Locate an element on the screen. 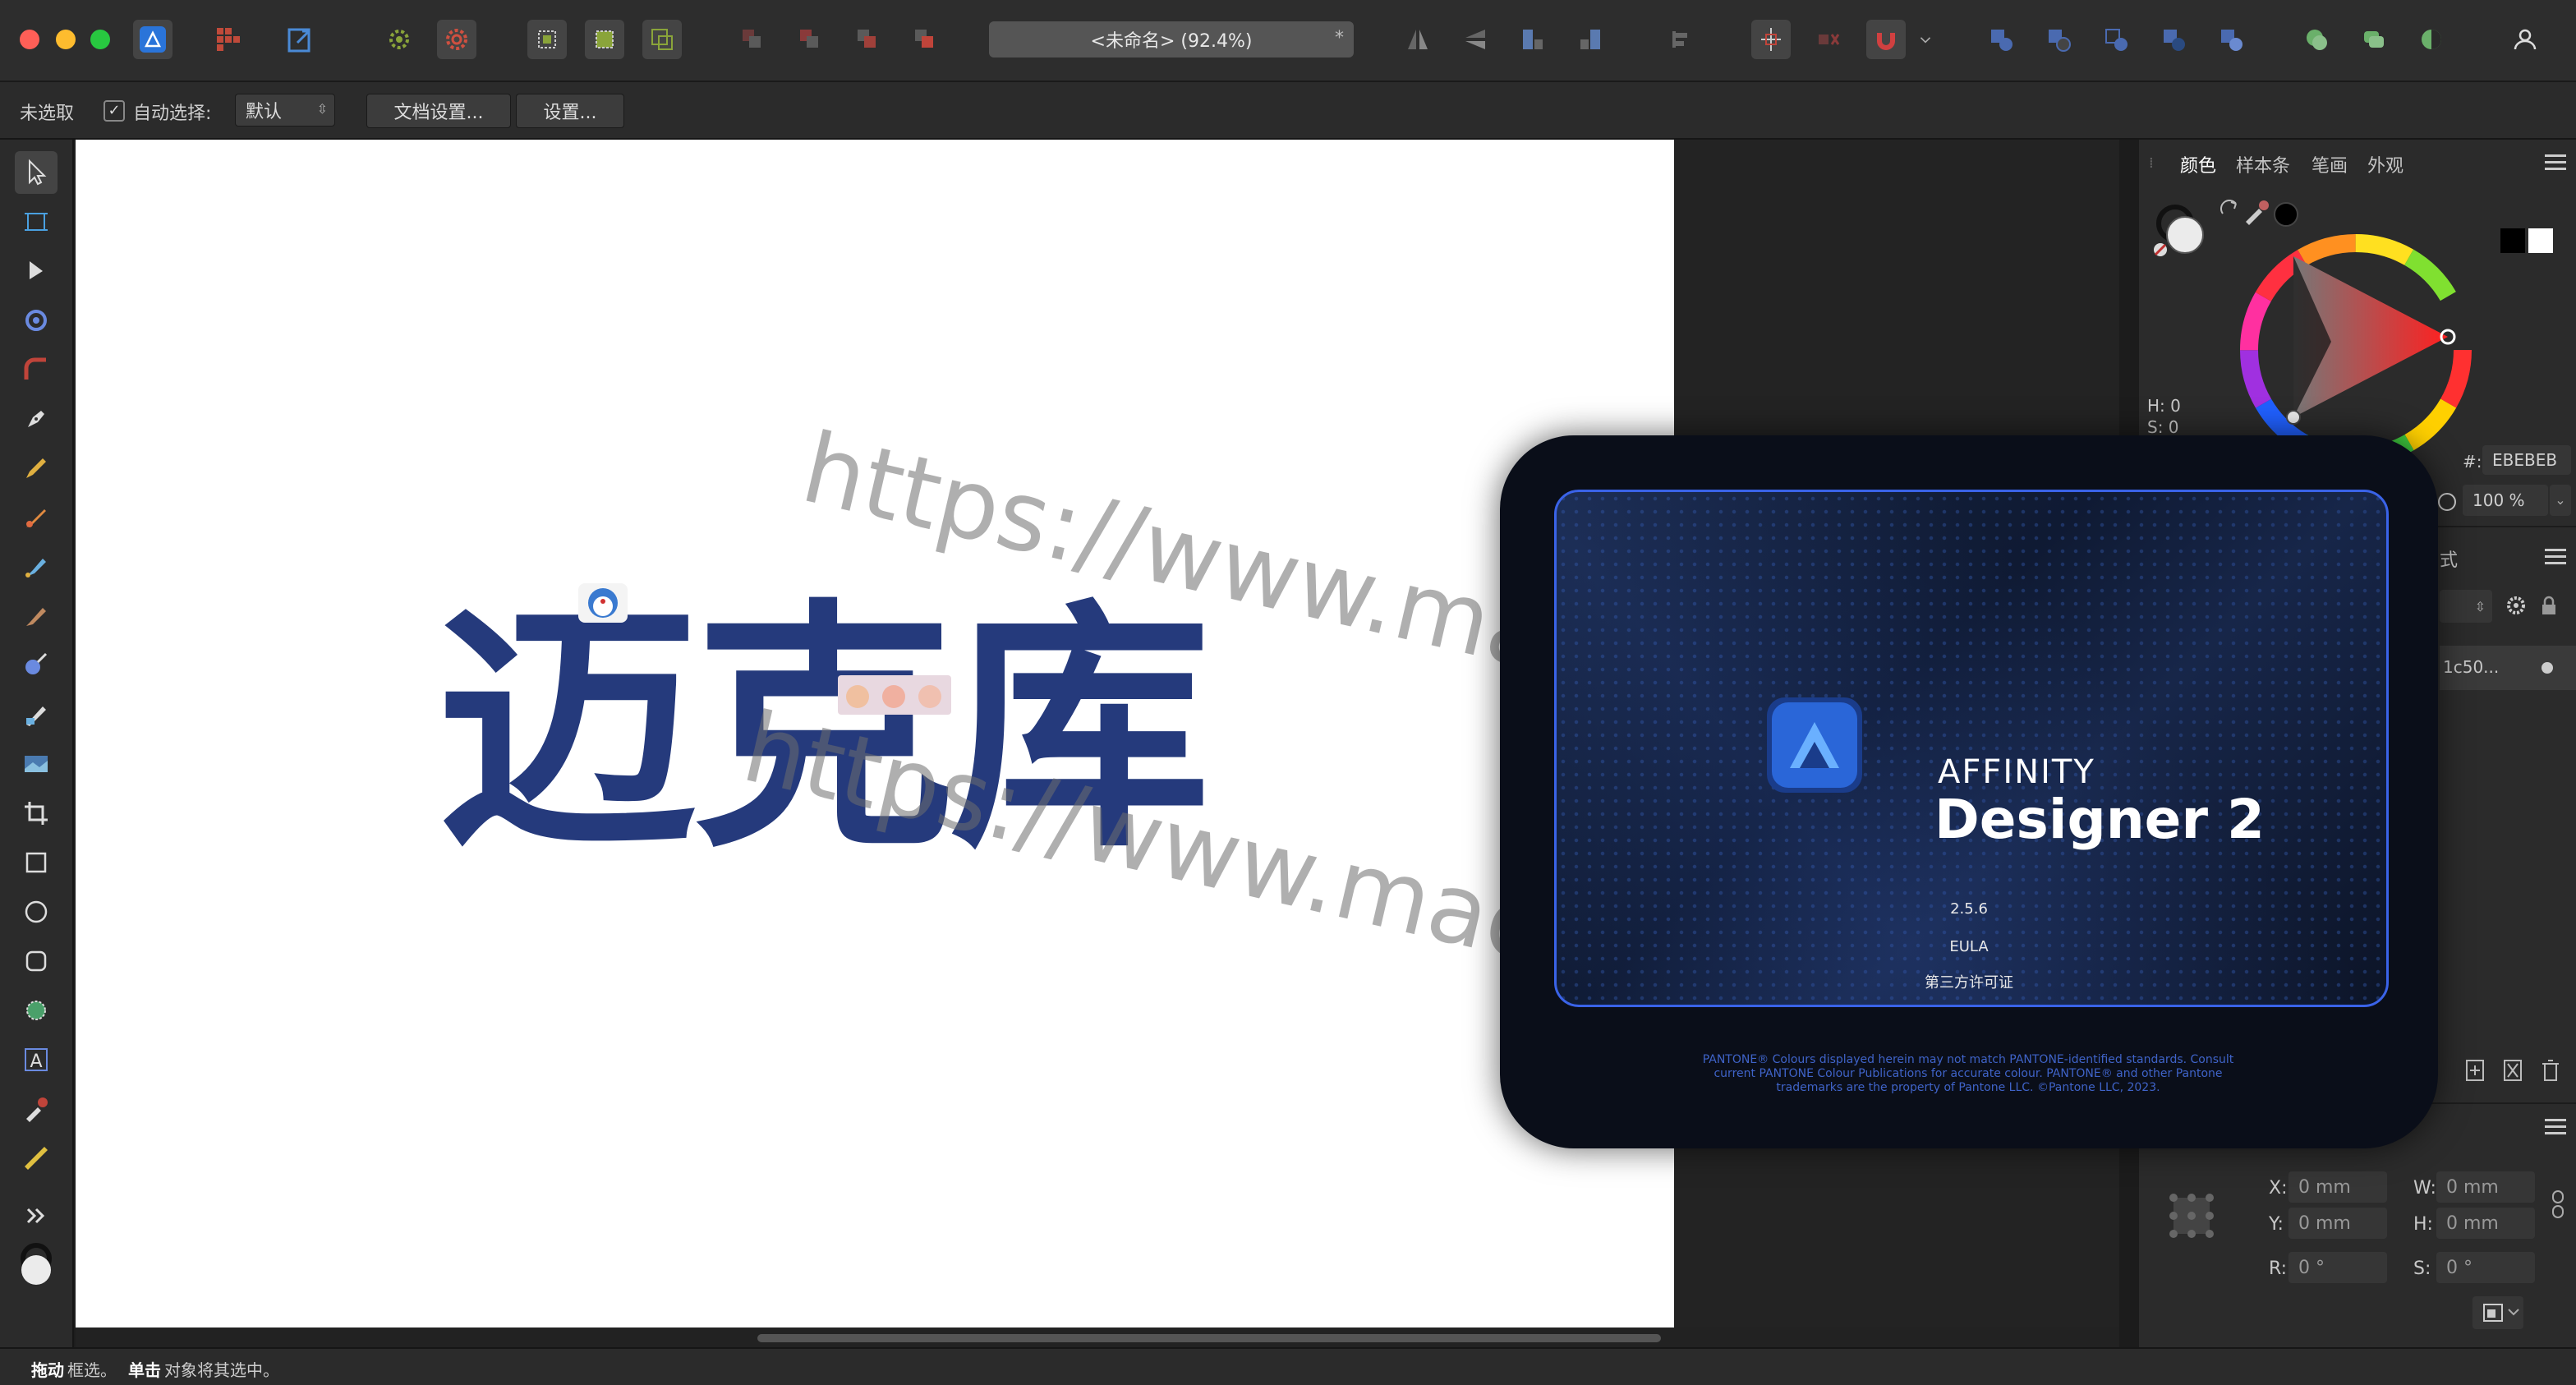 This screenshot has width=2576, height=1385. arrange-back-icon is located at coordinates (753, 39).